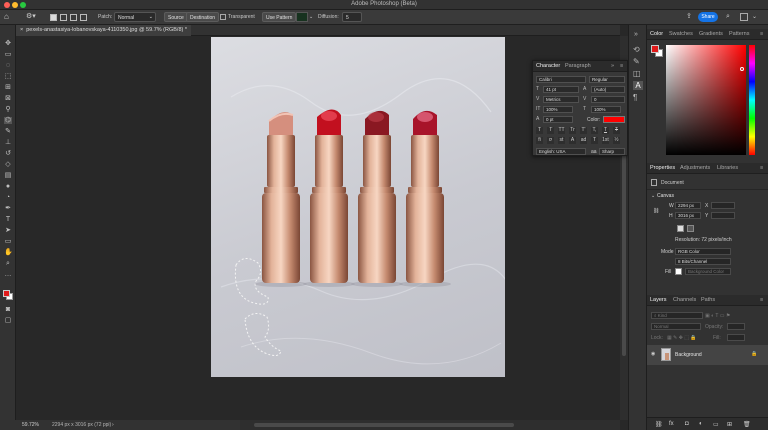 This screenshot has width=768, height=430. Describe the element at coordinates (662, 168) in the screenshot. I see `tab-properties: Properties` at that location.